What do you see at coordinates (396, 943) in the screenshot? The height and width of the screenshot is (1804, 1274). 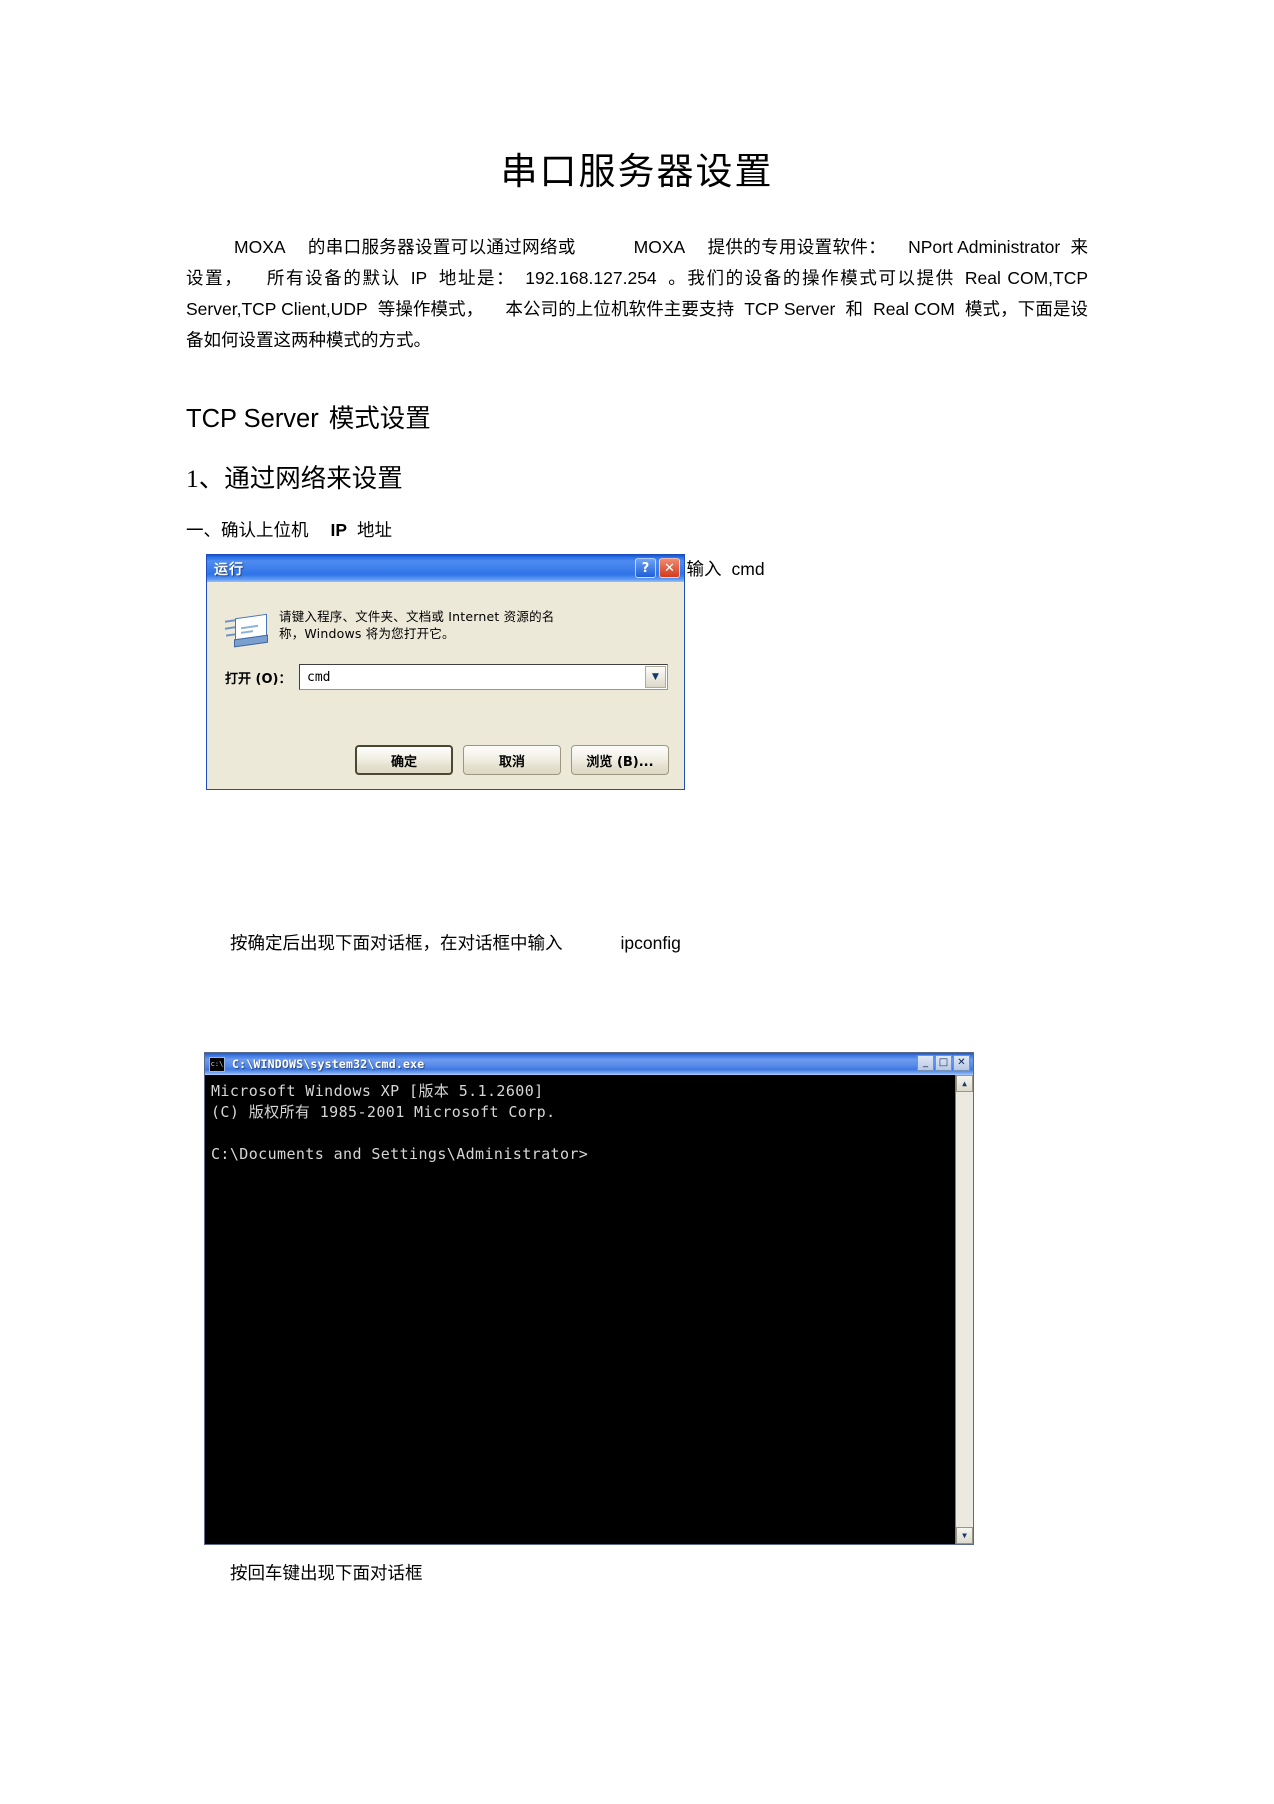 I see `caption-cmd-cn: 按确定后出现下面对话框，在对话框中输入` at bounding box center [396, 943].